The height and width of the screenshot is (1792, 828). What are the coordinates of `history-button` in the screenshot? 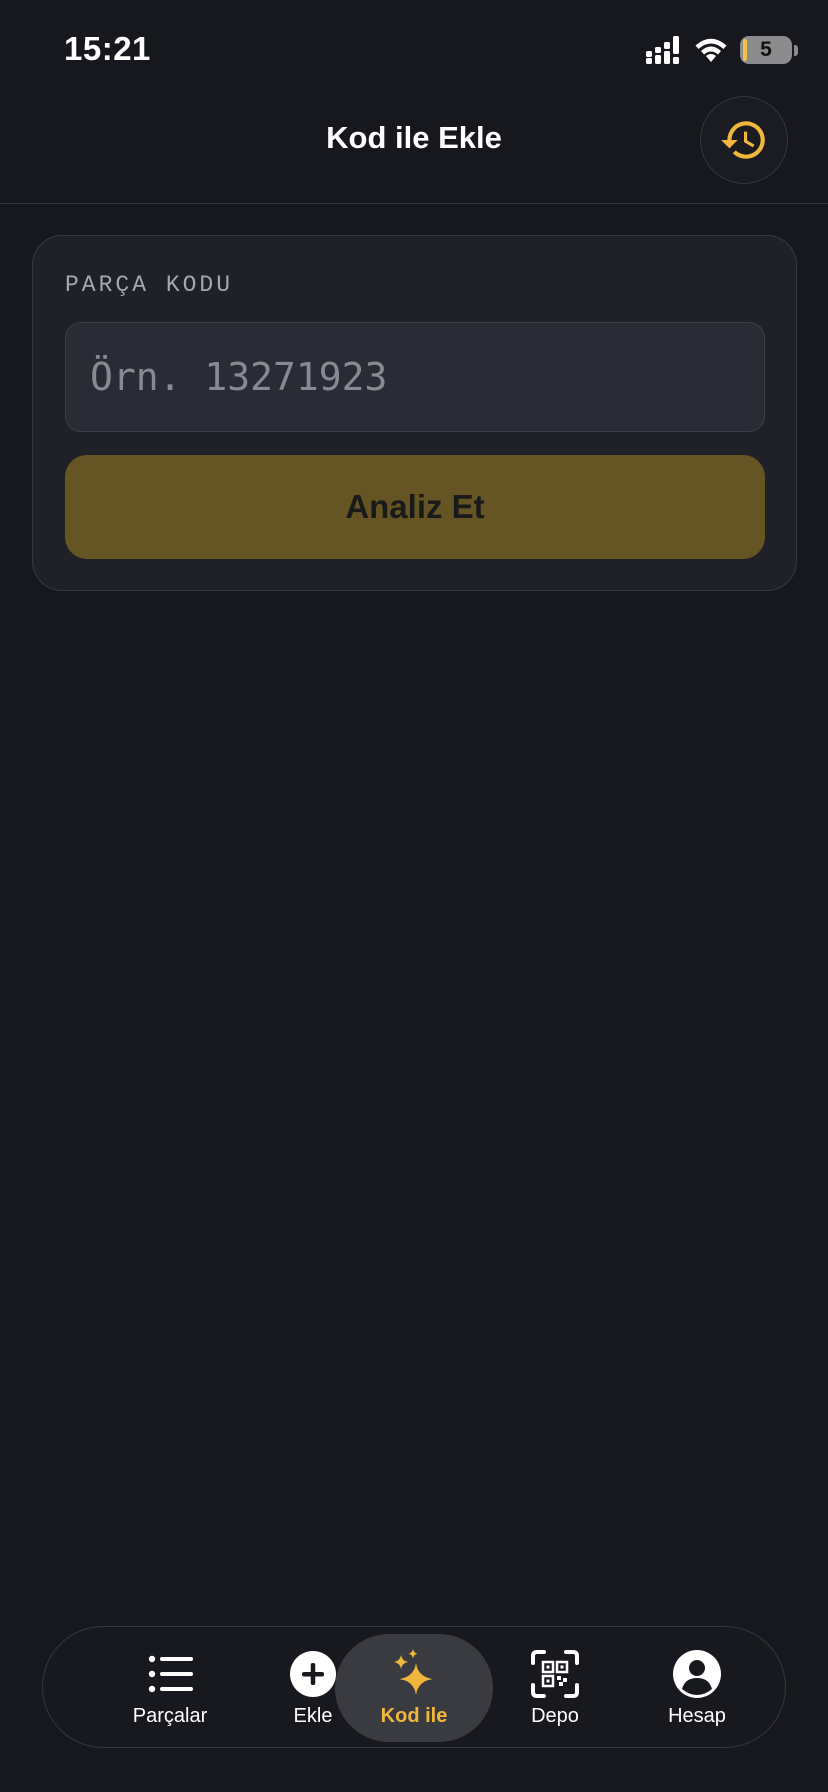 It's located at (744, 140).